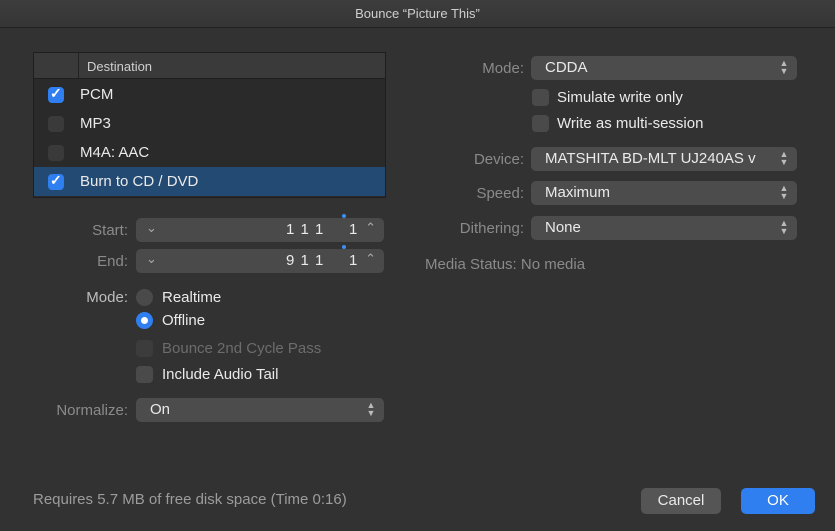 The width and height of the screenshot is (835, 531). What do you see at coordinates (183, 320) in the screenshot?
I see `offline-label: Offline` at bounding box center [183, 320].